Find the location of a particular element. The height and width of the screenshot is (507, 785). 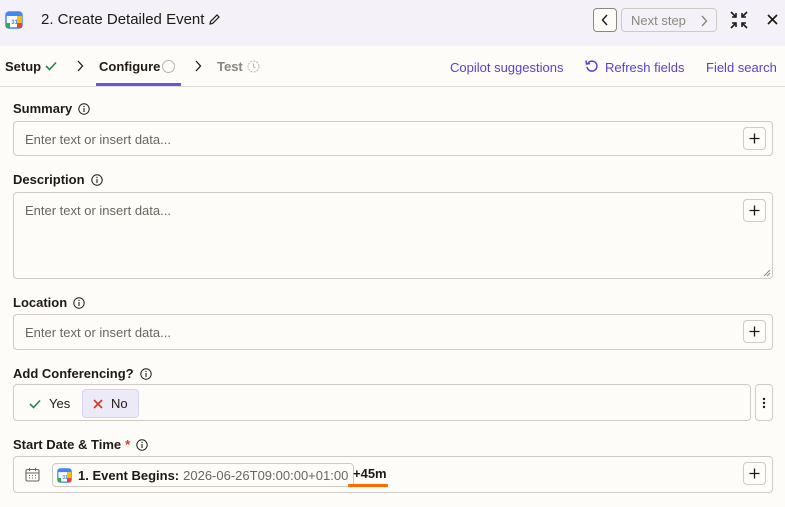

copilot-suggestions-link: Copilot suggestions is located at coordinates (506, 67).